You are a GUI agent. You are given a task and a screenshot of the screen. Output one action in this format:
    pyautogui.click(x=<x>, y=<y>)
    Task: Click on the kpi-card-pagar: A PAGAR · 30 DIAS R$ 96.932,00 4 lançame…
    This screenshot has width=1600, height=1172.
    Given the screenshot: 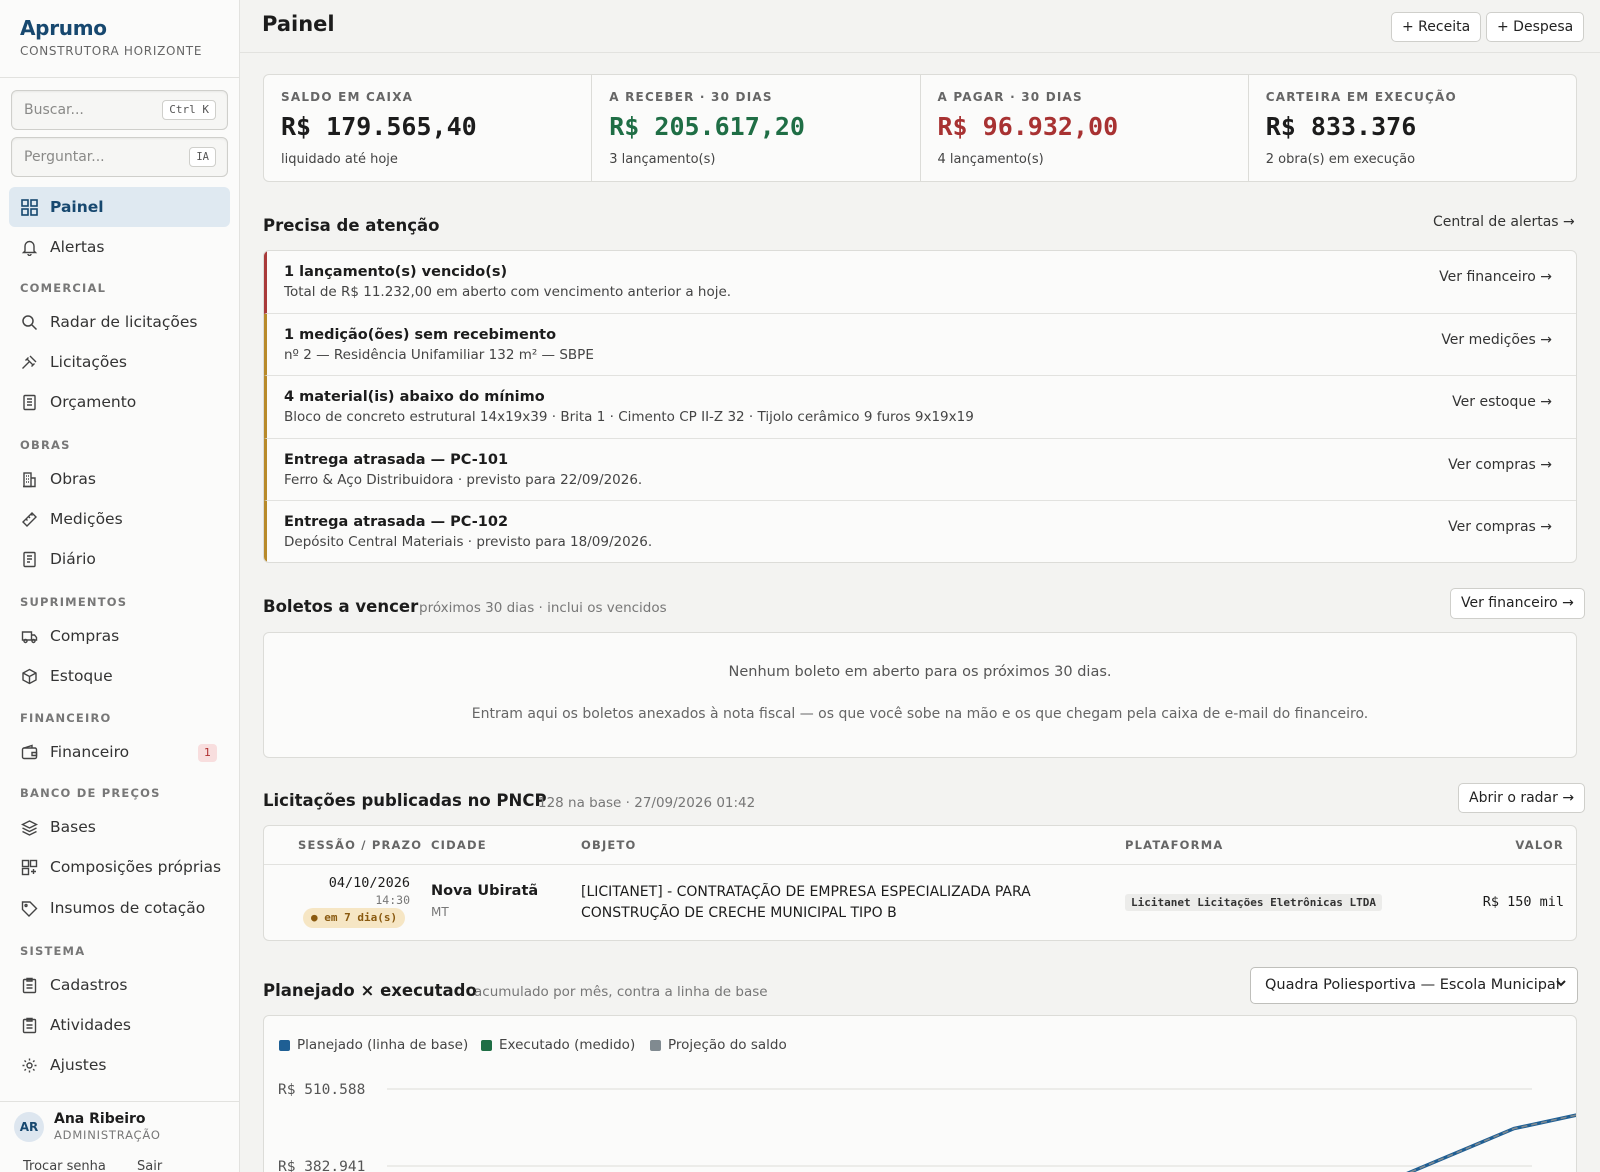 What is the action you would take?
    pyautogui.click(x=1085, y=128)
    